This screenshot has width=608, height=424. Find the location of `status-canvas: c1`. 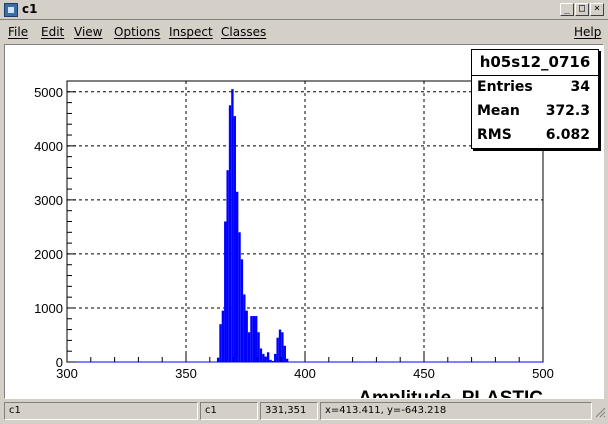

status-canvas: c1 is located at coordinates (229, 411).